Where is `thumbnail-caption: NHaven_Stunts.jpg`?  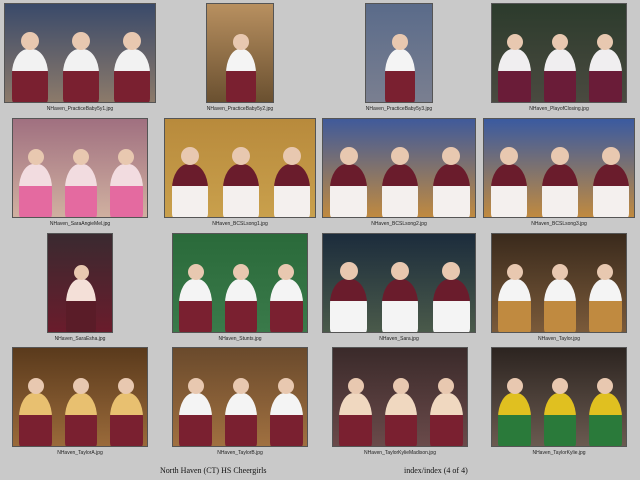 thumbnail-caption: NHaven_Stunts.jpg is located at coordinates (240, 339).